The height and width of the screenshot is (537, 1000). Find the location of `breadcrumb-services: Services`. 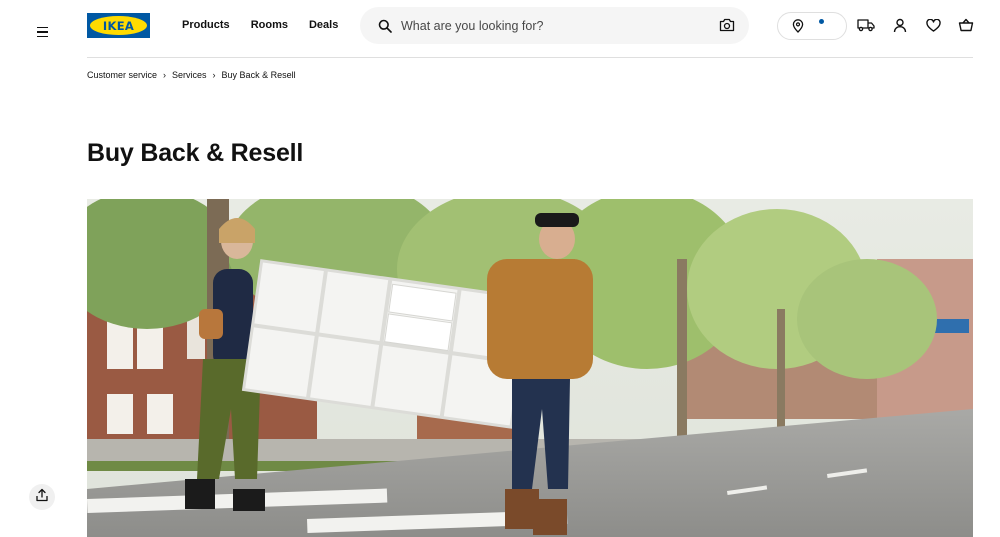

breadcrumb-services: Services is located at coordinates (189, 75).